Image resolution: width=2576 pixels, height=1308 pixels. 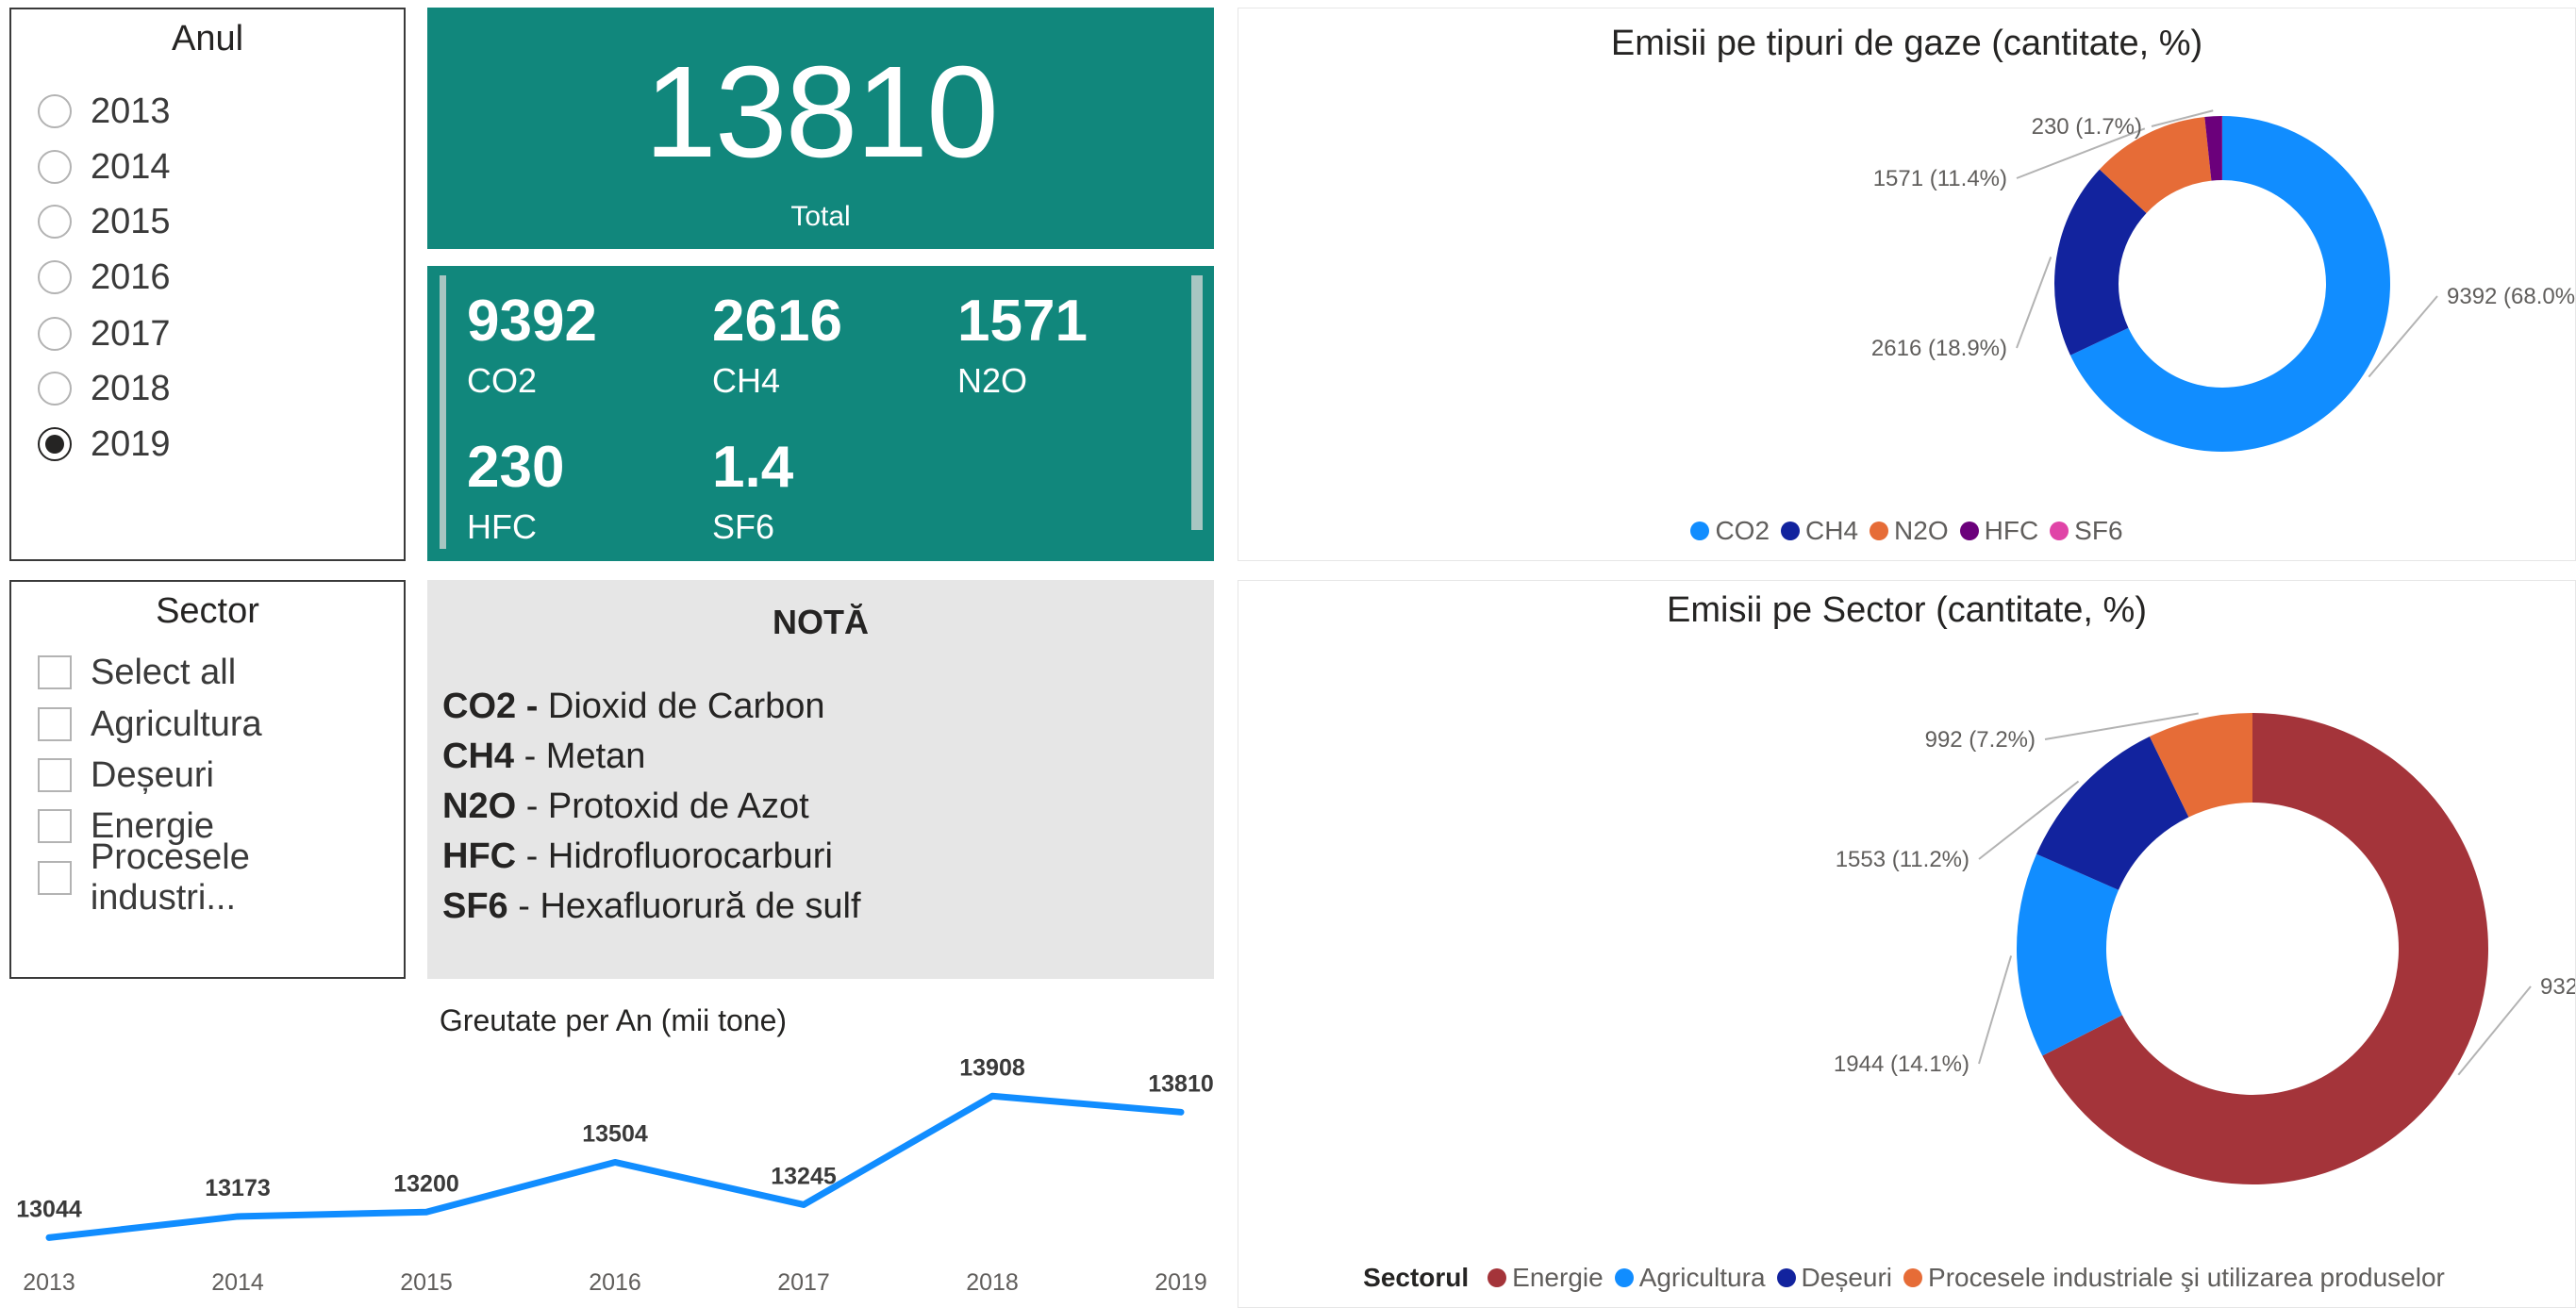 What do you see at coordinates (152, 774) in the screenshot?
I see `sector-option-label: Deșeuri` at bounding box center [152, 774].